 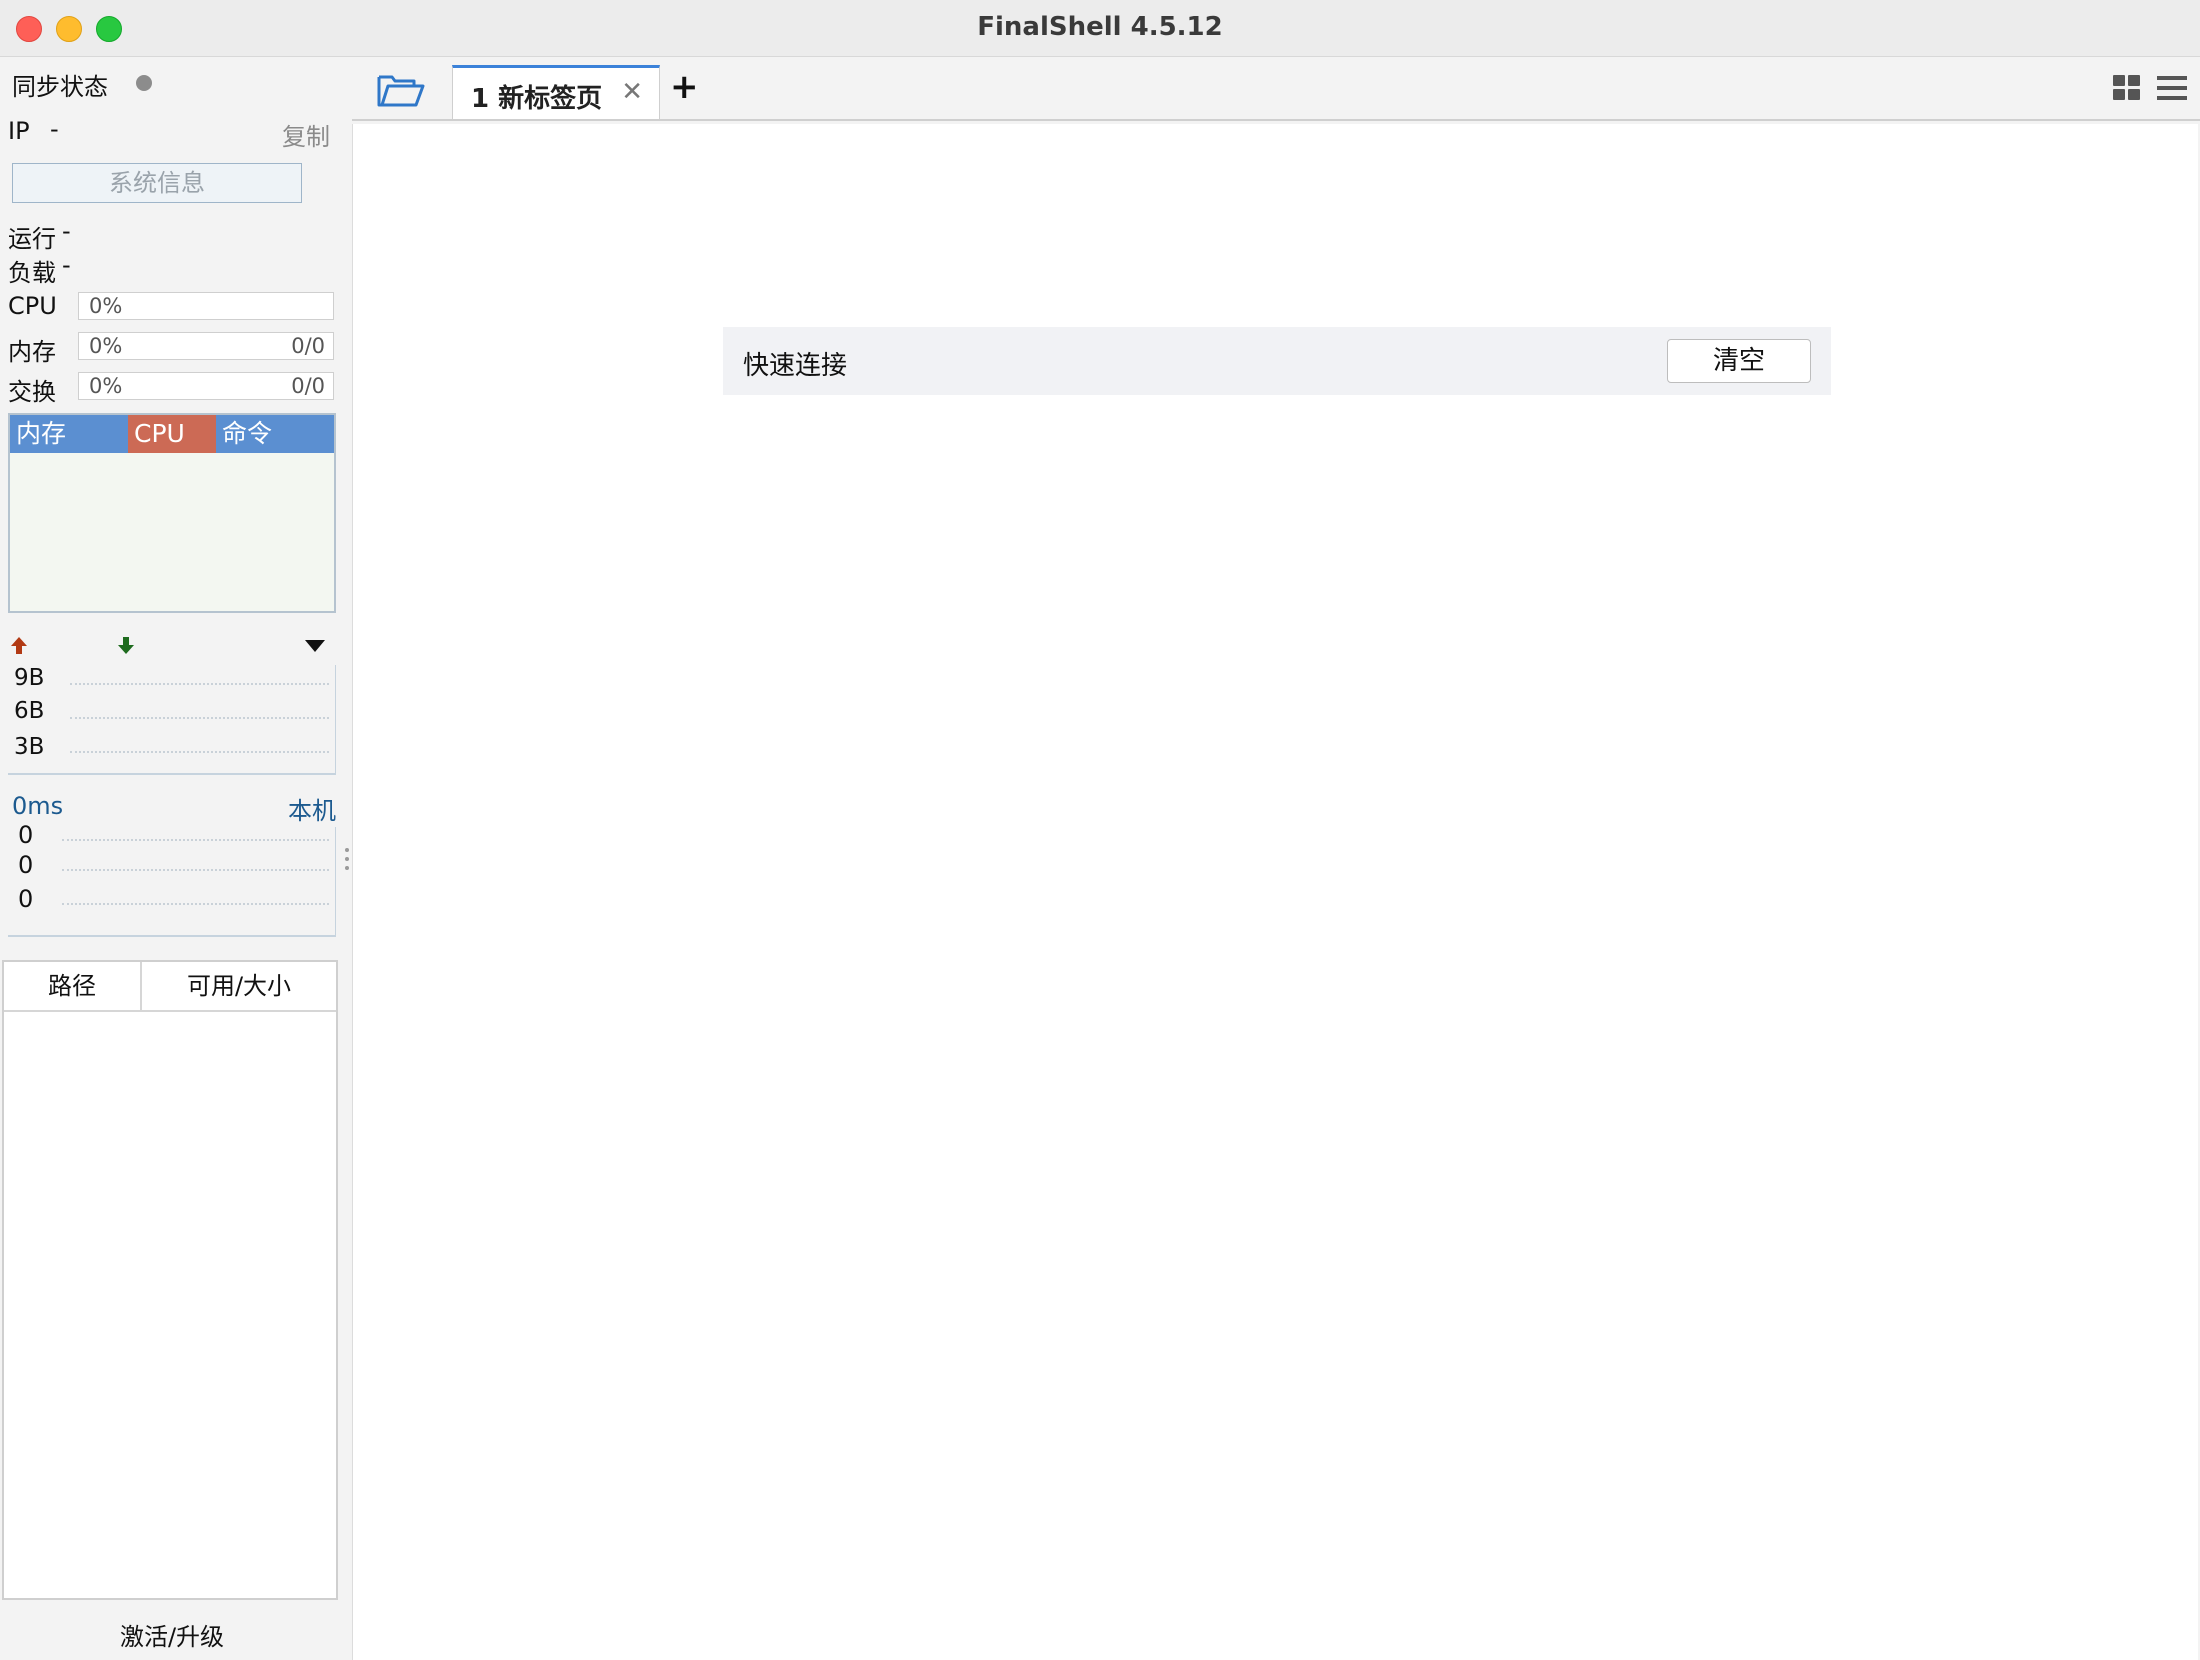 I want to click on window-title: FinalShell 4.5.12, so click(x=1100, y=27).